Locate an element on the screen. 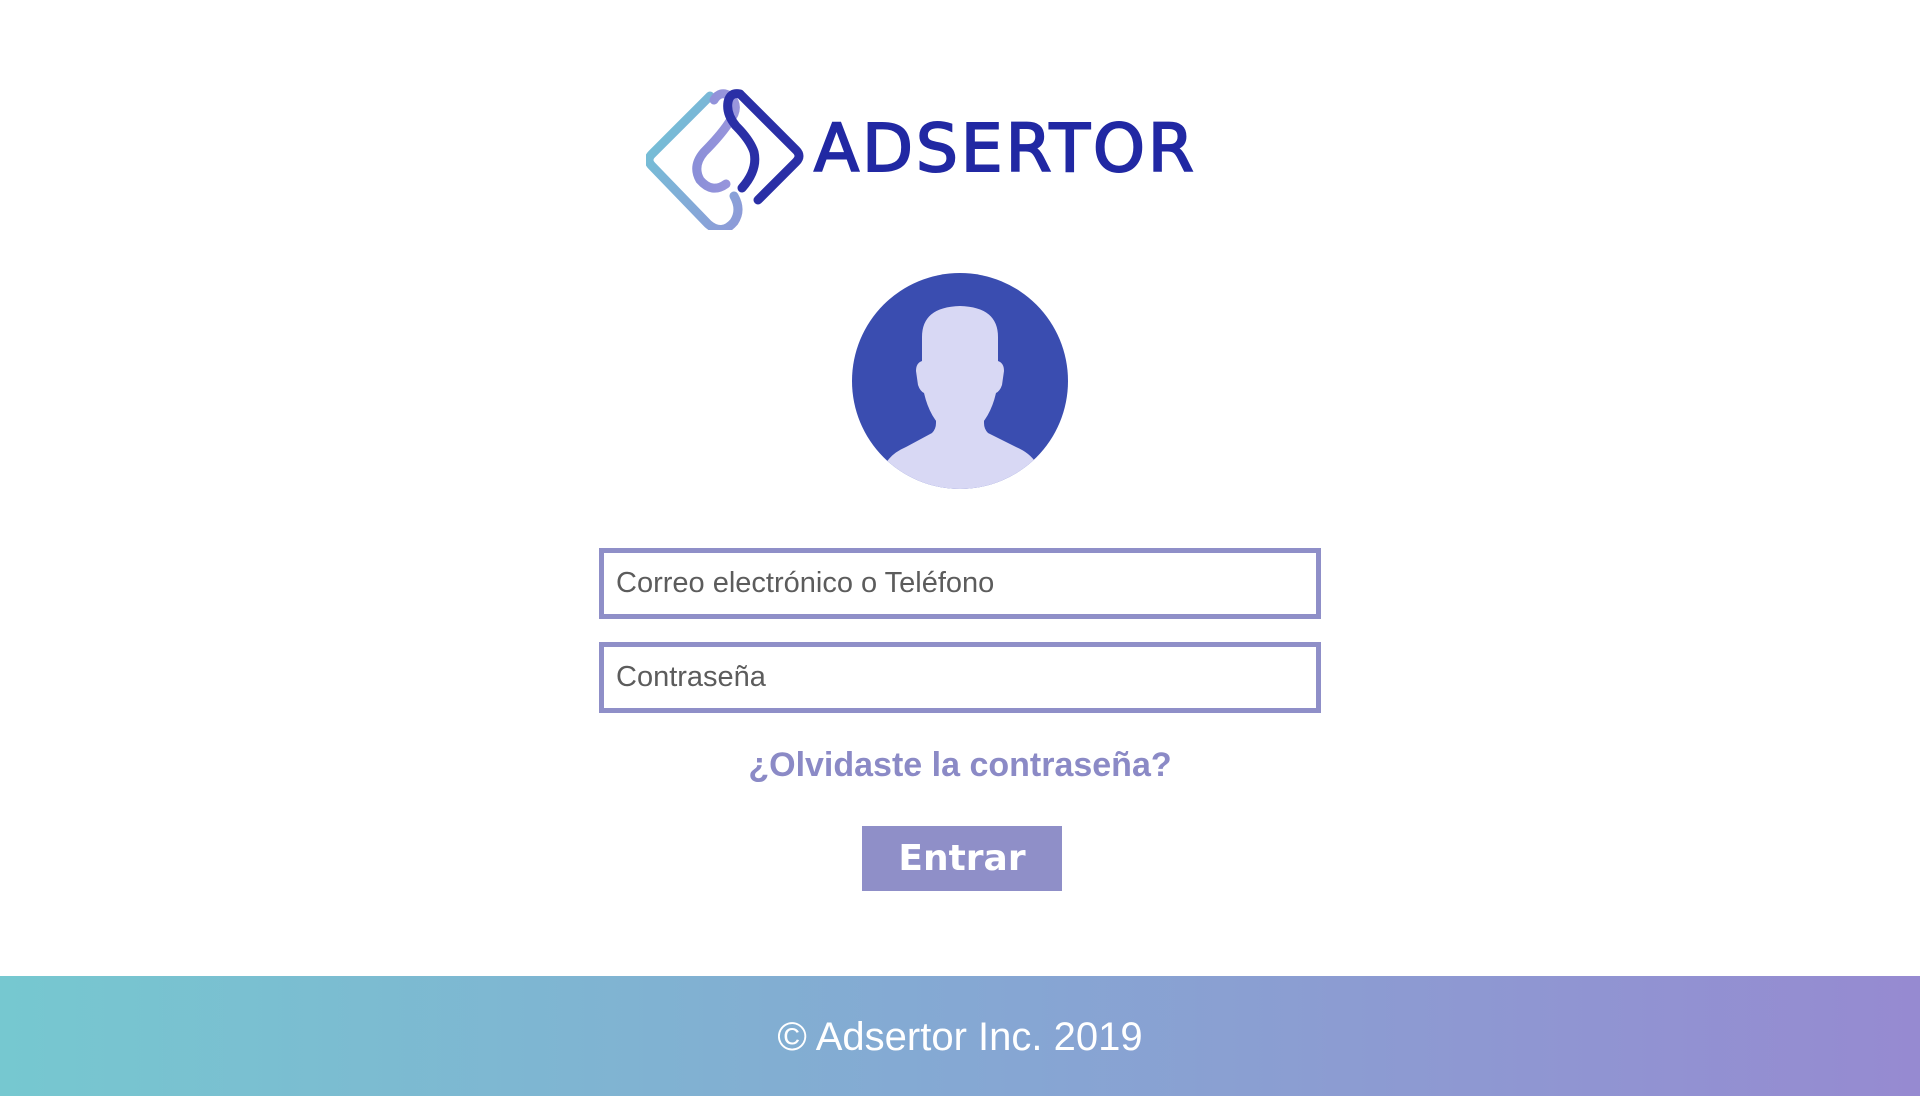 This screenshot has width=1920, height=1096. forgot-password-link: ¿Olvidaste la contraseña? is located at coordinates (960, 765).